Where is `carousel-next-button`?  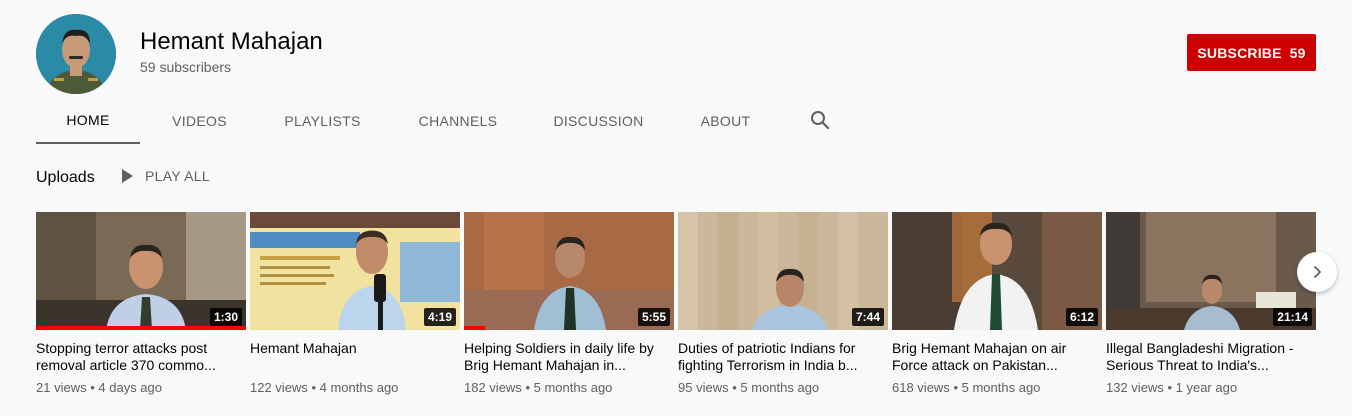 carousel-next-button is located at coordinates (1317, 272).